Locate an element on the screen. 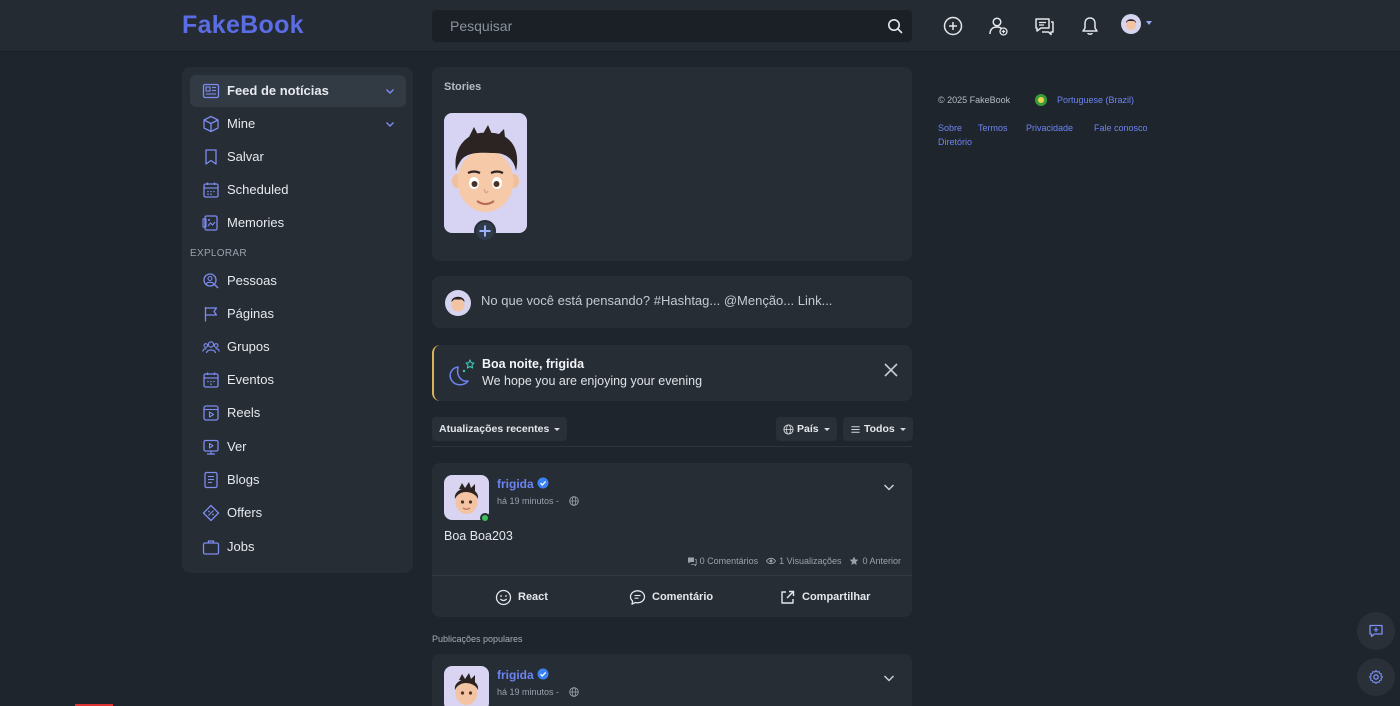  sidebar-item-groups: Grupos is located at coordinates (298, 347).